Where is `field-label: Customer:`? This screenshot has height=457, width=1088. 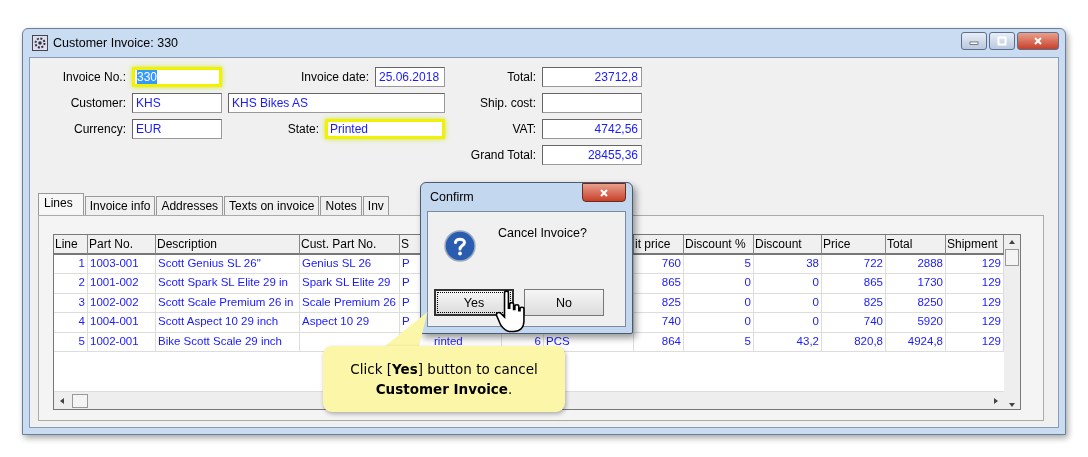 field-label: Customer: is located at coordinates (97, 102).